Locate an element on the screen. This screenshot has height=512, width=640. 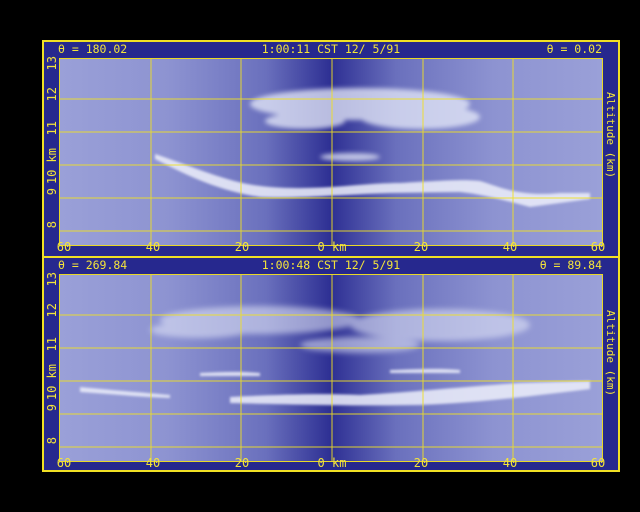
top-timestamp: 1:00:11 CST 12/ 5/91 is located at coordinates (331, 49).